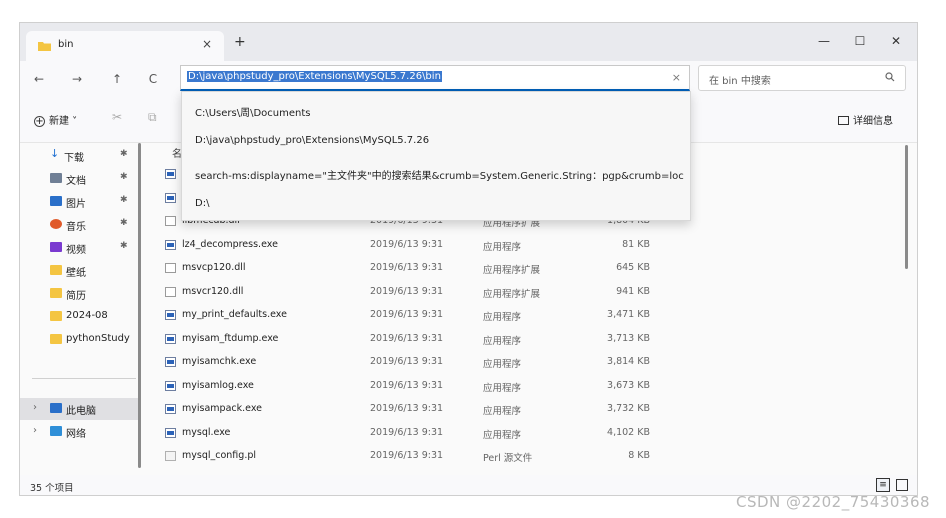 The width and height of the screenshot is (946, 518). I want to click on tab-label: bin, so click(66, 44).